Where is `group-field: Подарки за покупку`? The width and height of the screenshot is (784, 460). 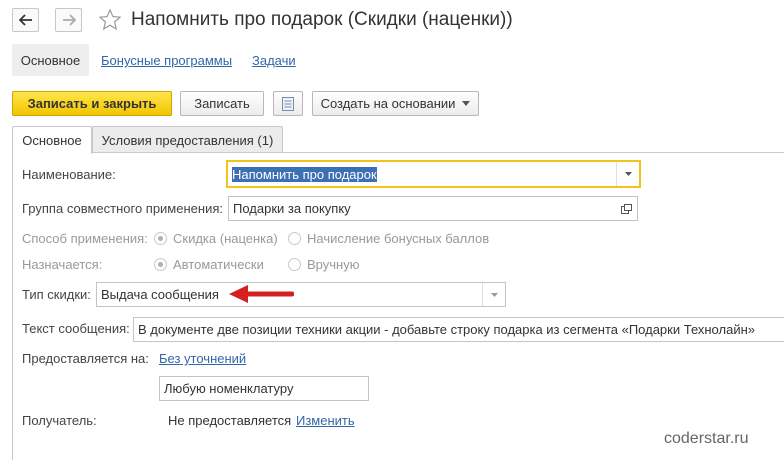 group-field: Подарки за покупку is located at coordinates (433, 208).